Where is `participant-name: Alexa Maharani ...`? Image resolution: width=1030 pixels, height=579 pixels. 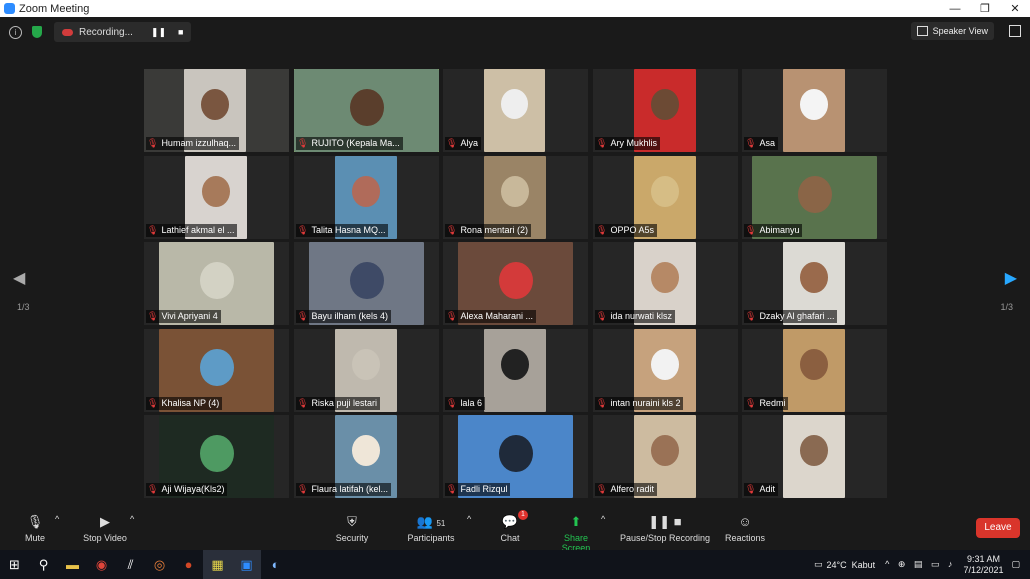 participant-name: Alexa Maharani ... is located at coordinates (496, 316).